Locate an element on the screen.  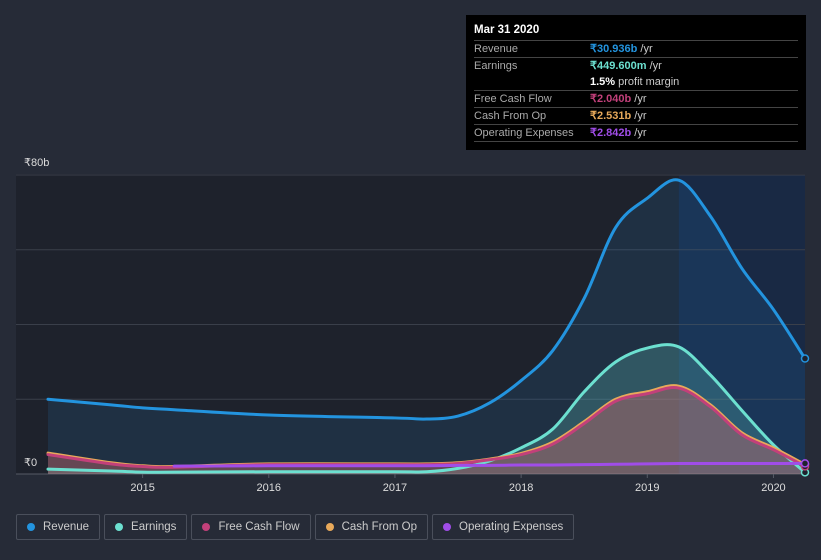
tooltip-amount: 1.5% is located at coordinates (603, 82).